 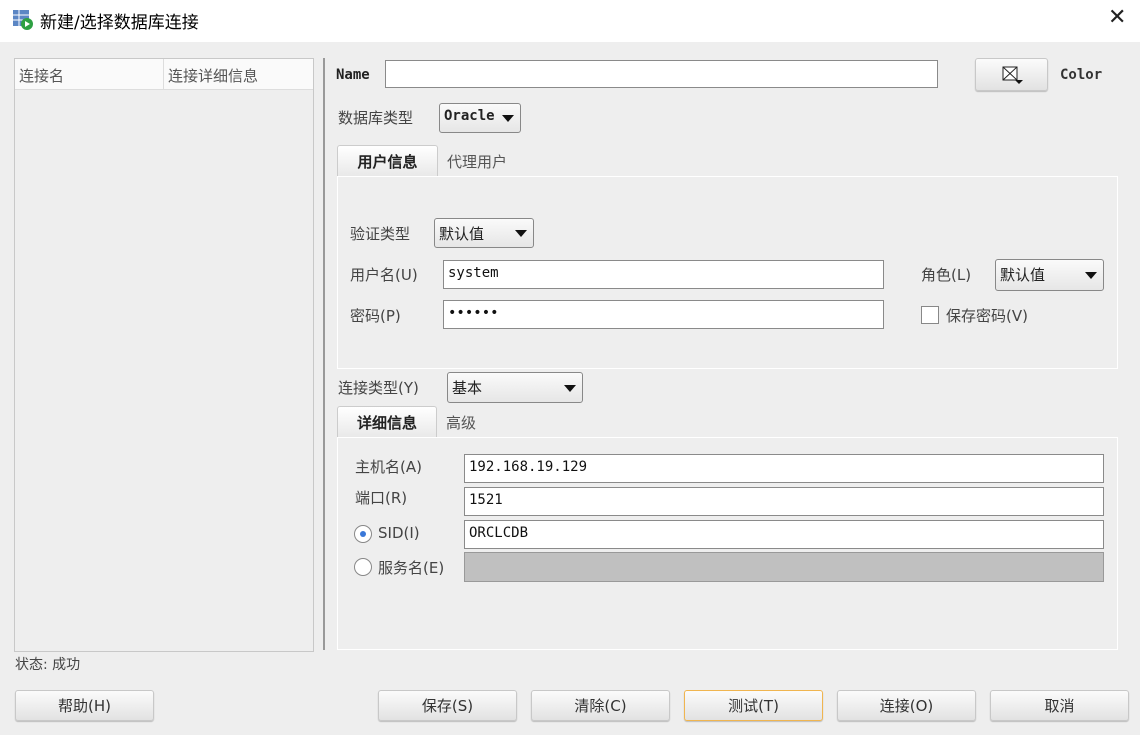 I want to click on auth-type-value: 默认值, so click(x=462, y=234).